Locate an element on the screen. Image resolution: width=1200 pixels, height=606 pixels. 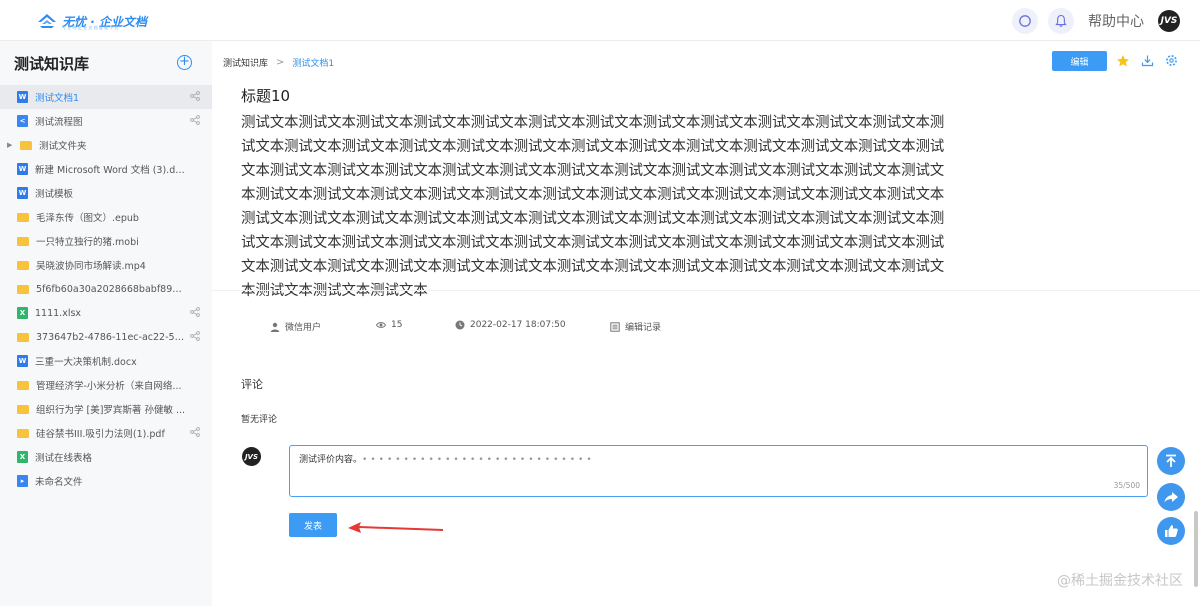
top-right-actions: 帮助中心 JVS is located at coordinates (1096, 21).